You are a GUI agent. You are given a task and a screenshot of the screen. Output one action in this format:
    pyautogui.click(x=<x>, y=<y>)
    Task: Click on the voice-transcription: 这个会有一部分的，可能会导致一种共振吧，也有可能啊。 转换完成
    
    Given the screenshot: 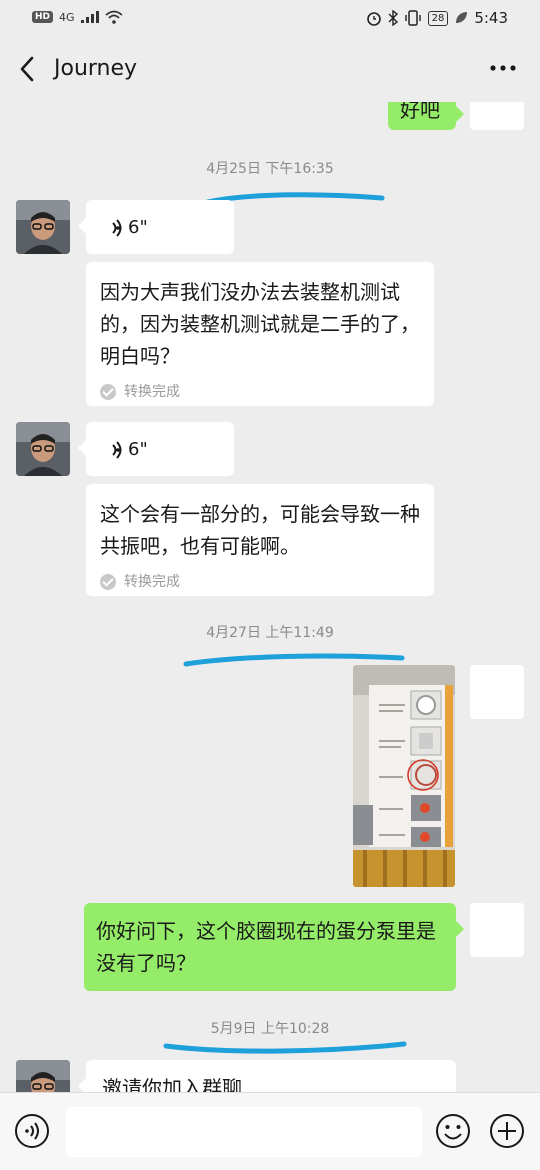 What is the action you would take?
    pyautogui.click(x=260, y=540)
    